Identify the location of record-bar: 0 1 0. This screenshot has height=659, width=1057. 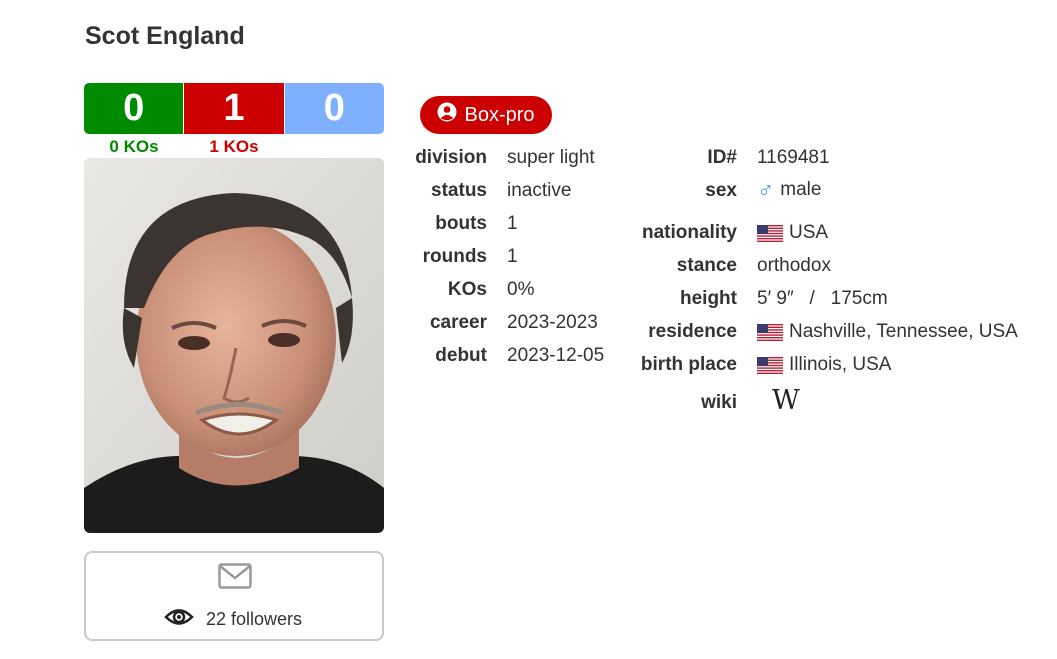
(234, 108).